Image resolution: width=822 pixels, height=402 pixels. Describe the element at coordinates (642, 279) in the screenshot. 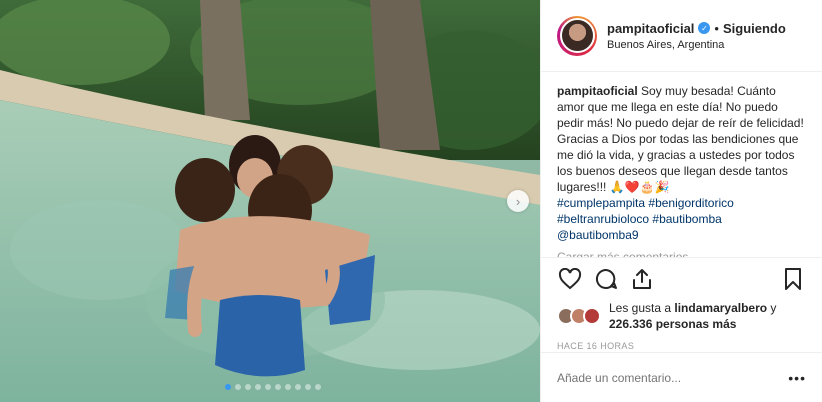

I see `share-icon` at that location.